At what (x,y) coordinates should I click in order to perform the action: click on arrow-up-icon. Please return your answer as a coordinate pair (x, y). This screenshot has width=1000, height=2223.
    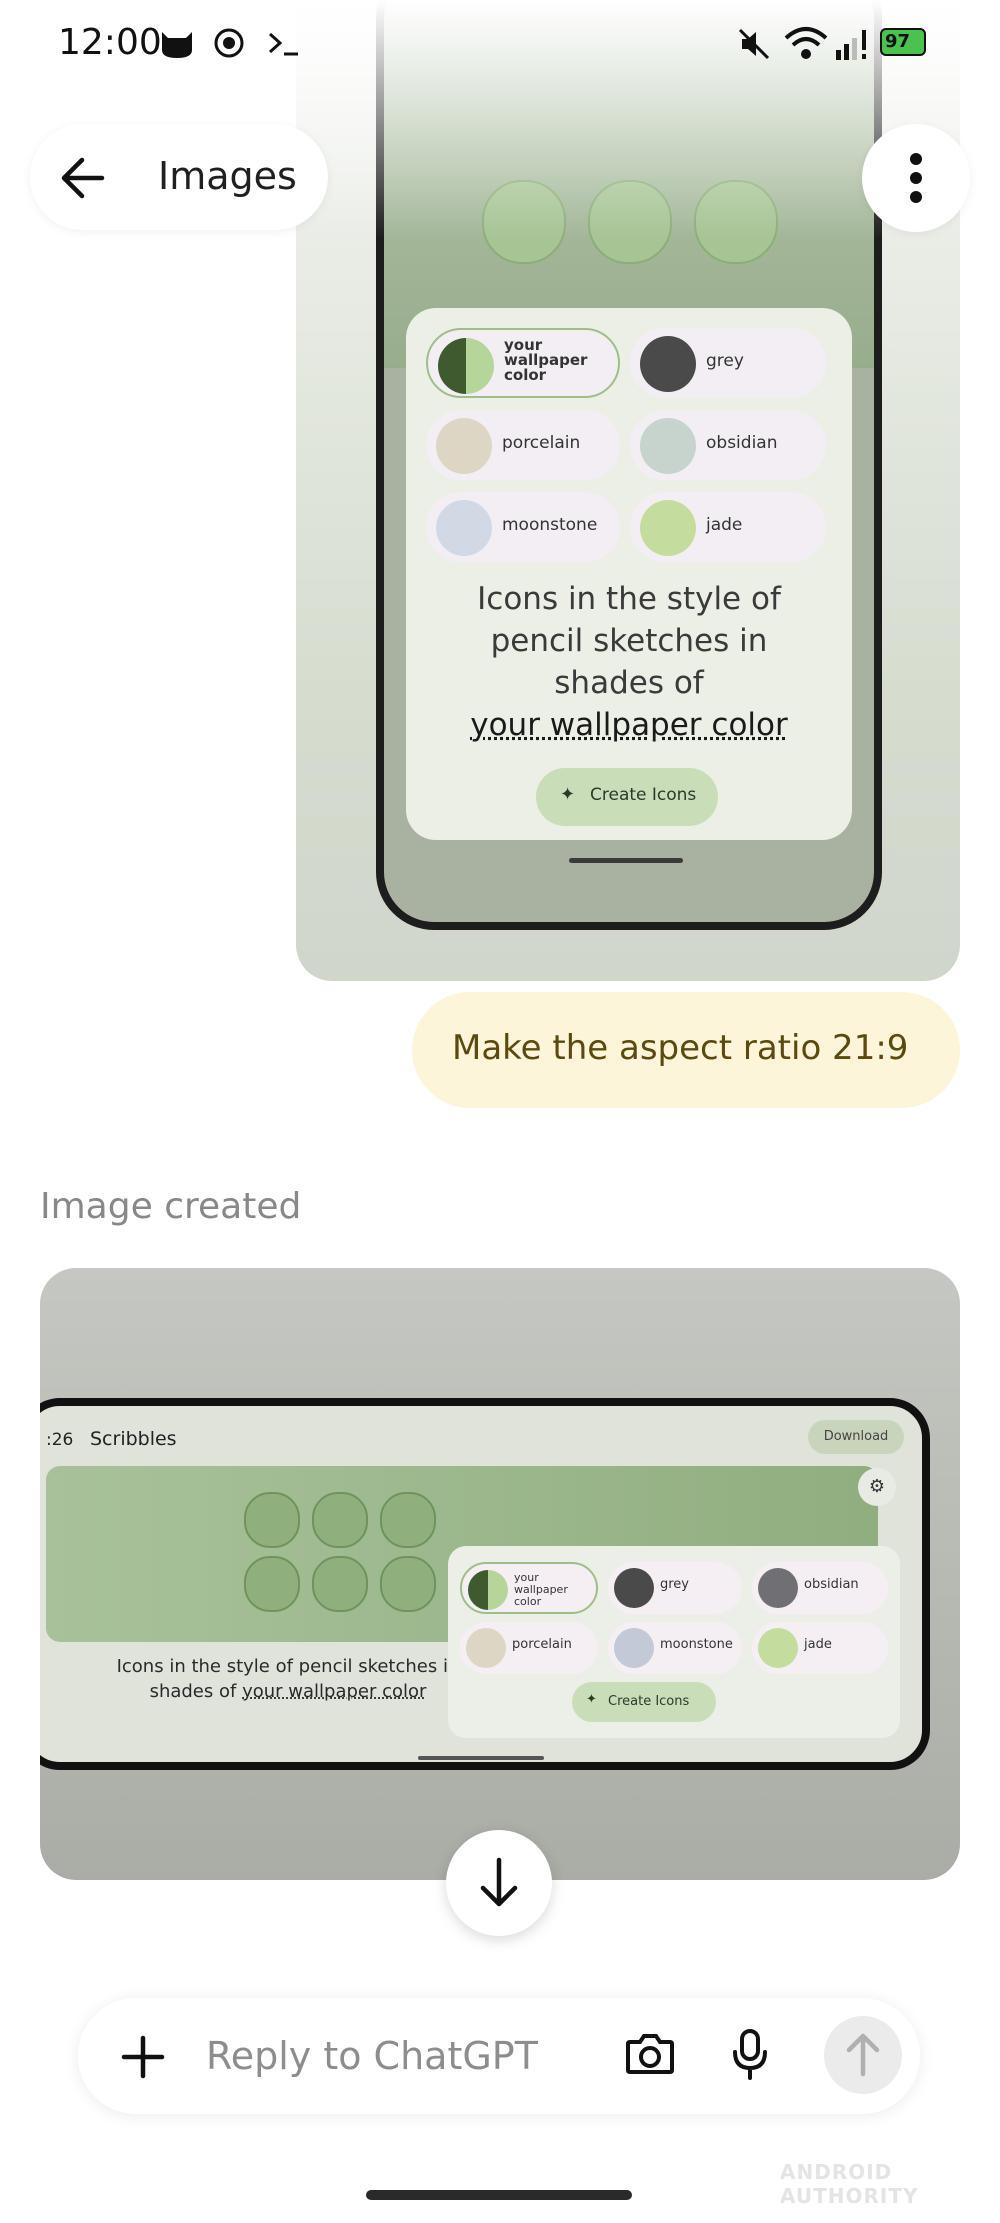
    Looking at the image, I should click on (863, 2055).